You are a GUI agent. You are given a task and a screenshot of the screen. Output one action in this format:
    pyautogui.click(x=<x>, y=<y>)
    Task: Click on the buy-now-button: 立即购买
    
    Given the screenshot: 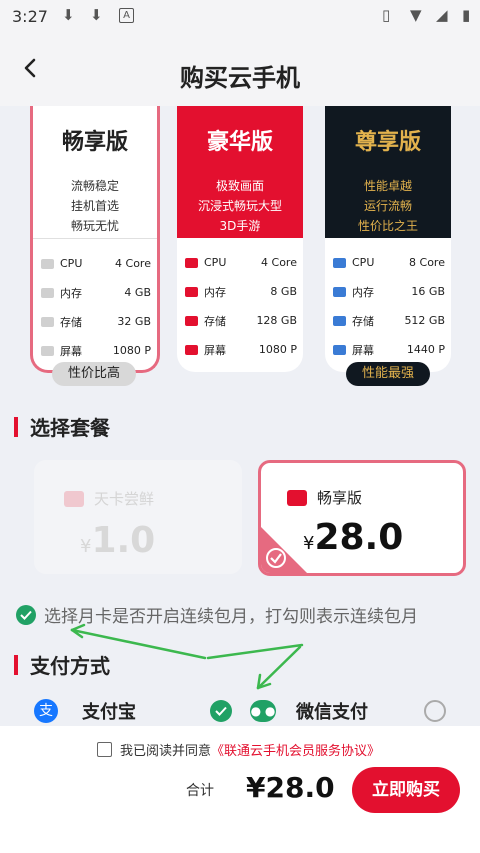 What is the action you would take?
    pyautogui.click(x=406, y=790)
    